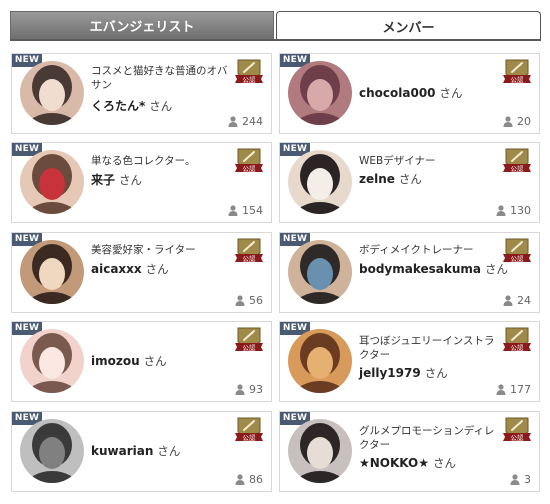 The width and height of the screenshot is (550, 504). I want to click on follower-count-value: 24, so click(524, 300).